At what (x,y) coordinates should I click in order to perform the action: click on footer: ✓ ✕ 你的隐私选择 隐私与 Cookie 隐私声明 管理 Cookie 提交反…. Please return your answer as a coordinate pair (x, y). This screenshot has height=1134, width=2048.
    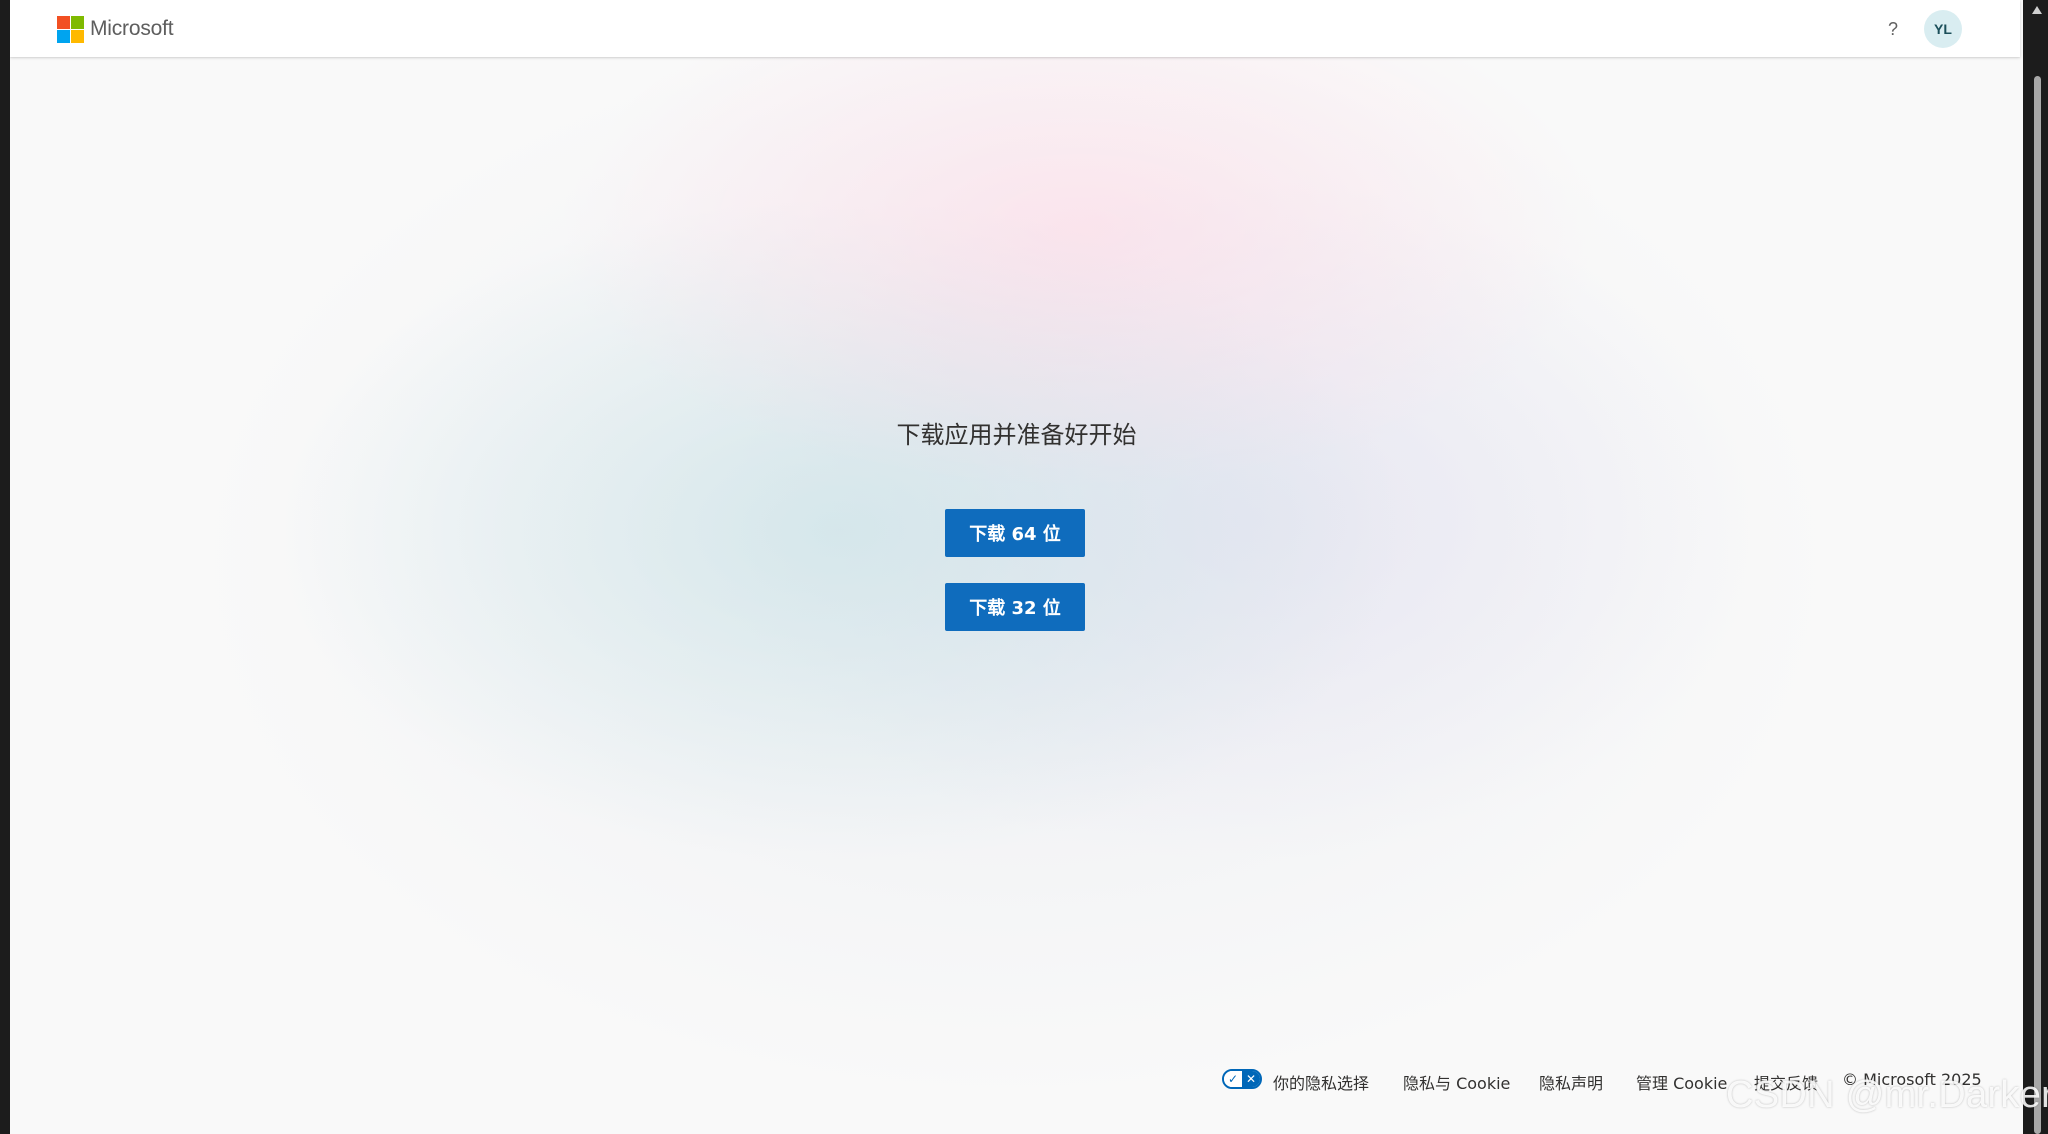
    Looking at the image, I should click on (1016, 1080).